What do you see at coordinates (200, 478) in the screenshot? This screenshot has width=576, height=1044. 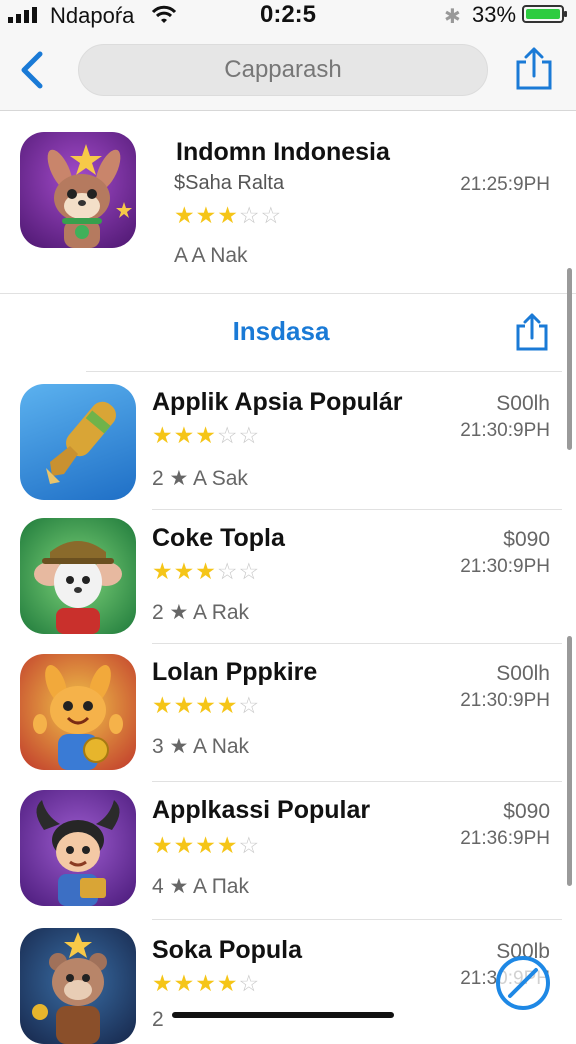 I see `app-meta: 2 ★ A Sak` at bounding box center [200, 478].